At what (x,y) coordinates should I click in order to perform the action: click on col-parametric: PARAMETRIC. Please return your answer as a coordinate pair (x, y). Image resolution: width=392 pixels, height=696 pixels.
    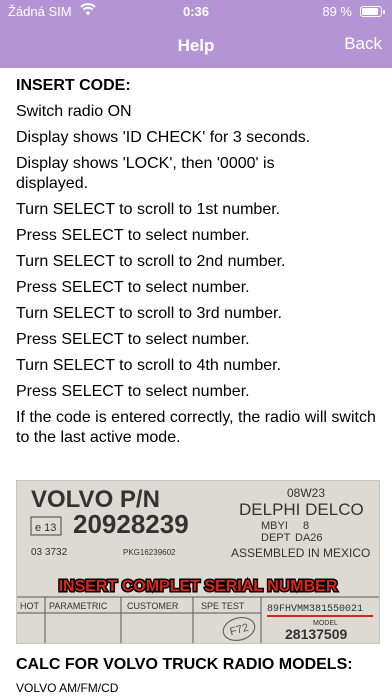
    Looking at the image, I should click on (78, 606).